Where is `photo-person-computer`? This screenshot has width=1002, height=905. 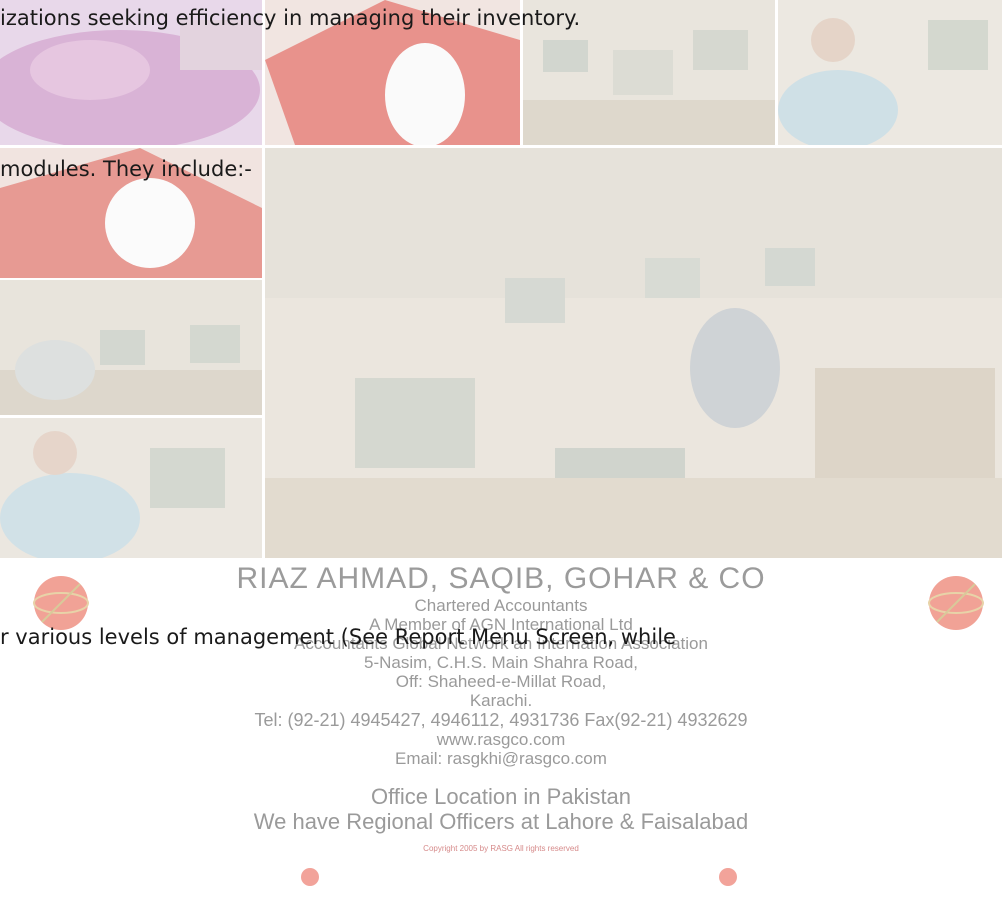 photo-person-computer is located at coordinates (890, 72).